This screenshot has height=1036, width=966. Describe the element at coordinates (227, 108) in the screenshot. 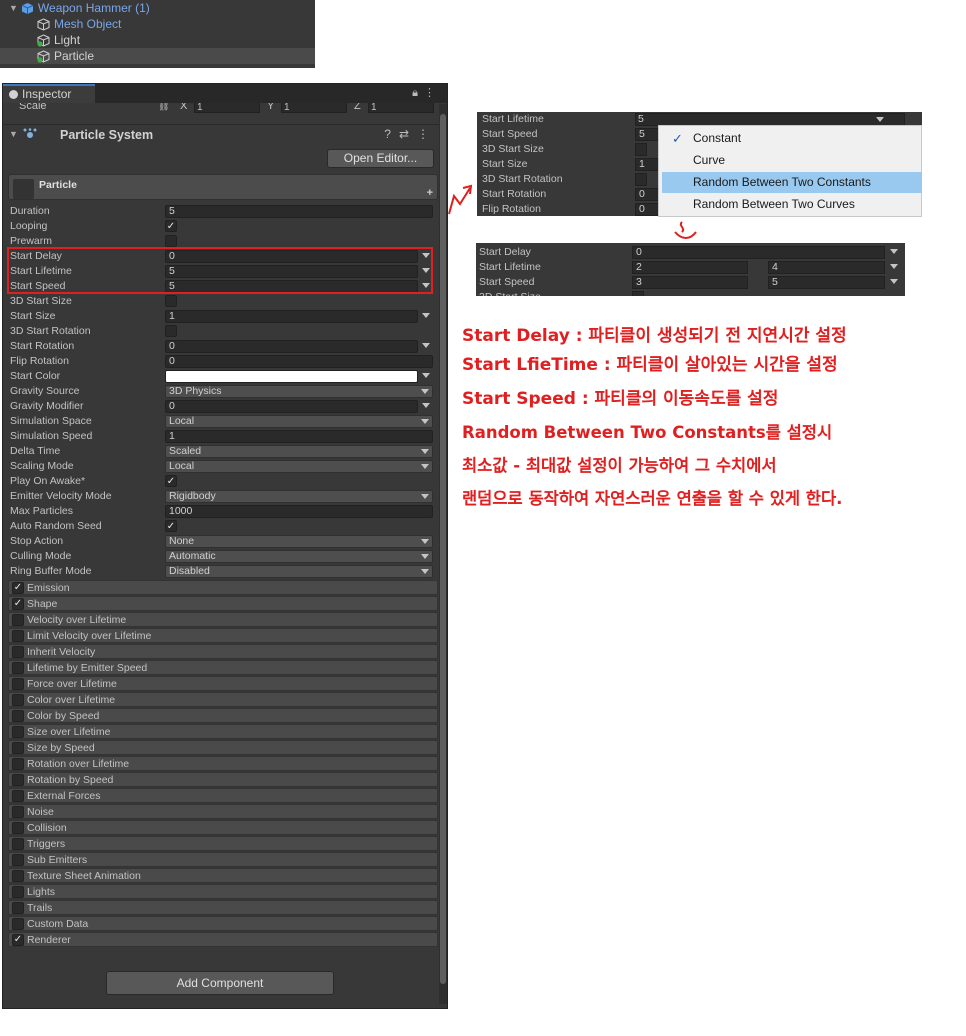

I see `scale-x-field: 1` at that location.